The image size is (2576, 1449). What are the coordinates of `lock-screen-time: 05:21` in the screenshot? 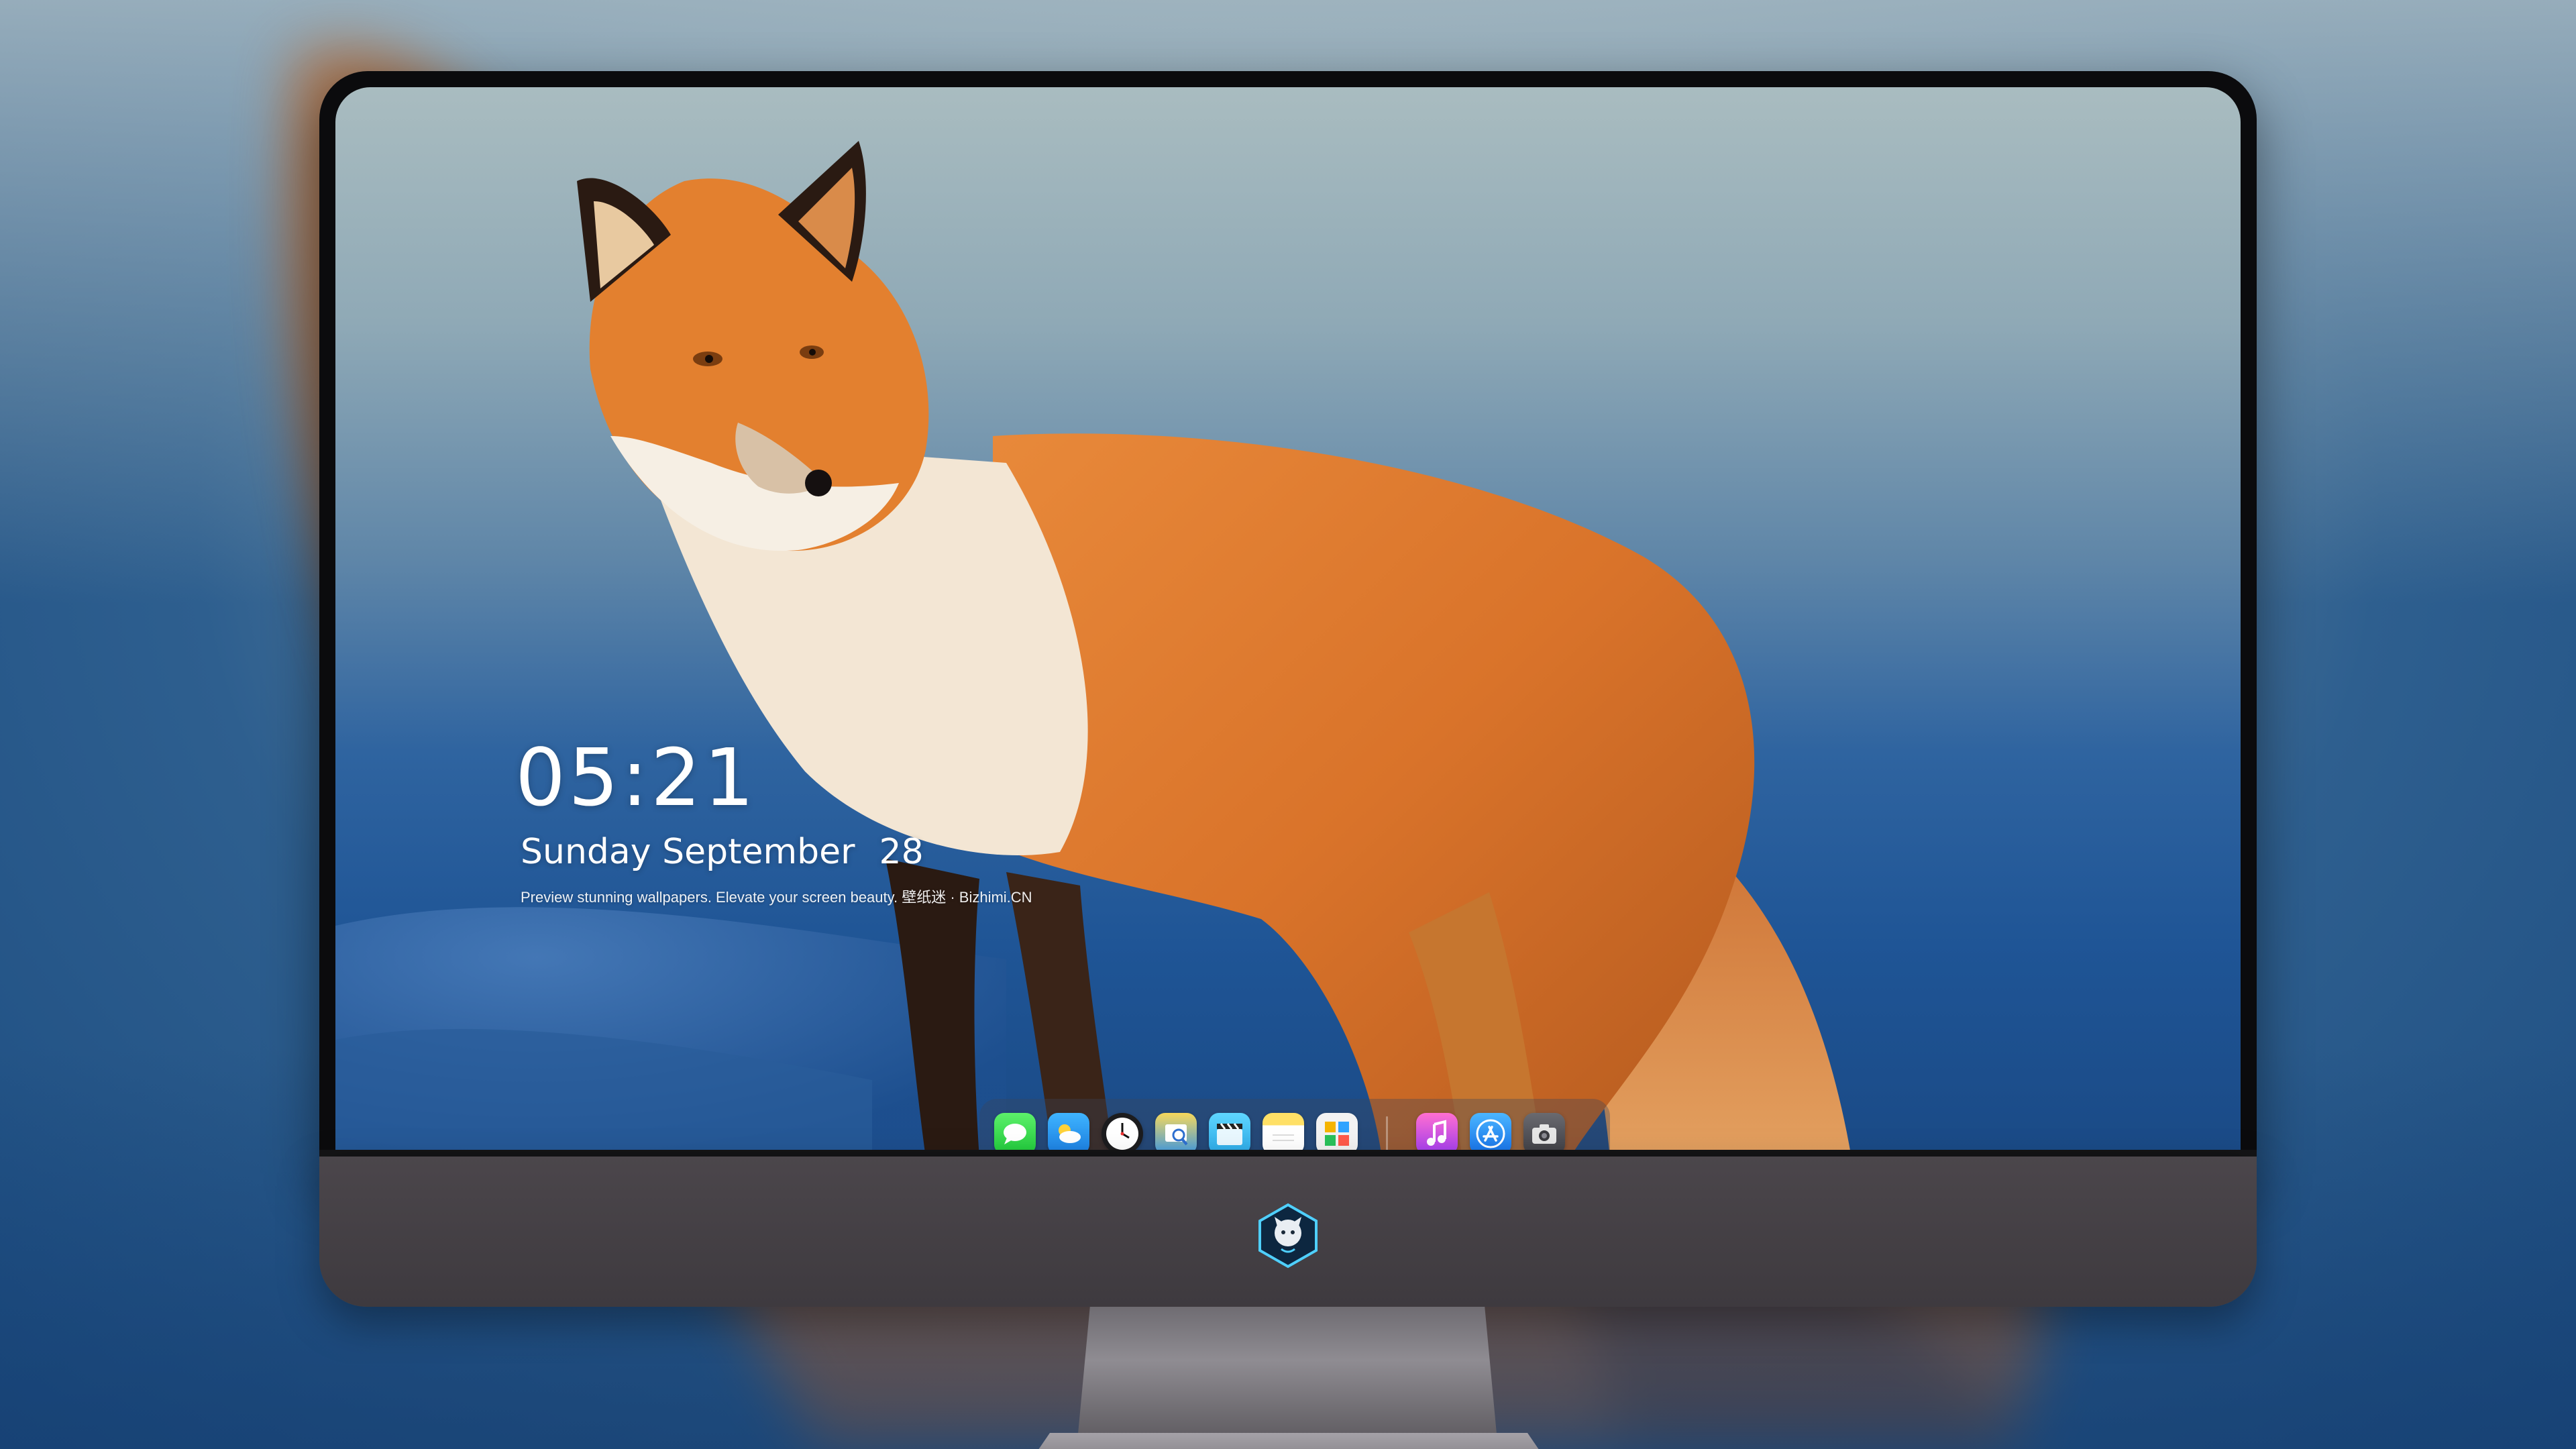 It's located at (636, 777).